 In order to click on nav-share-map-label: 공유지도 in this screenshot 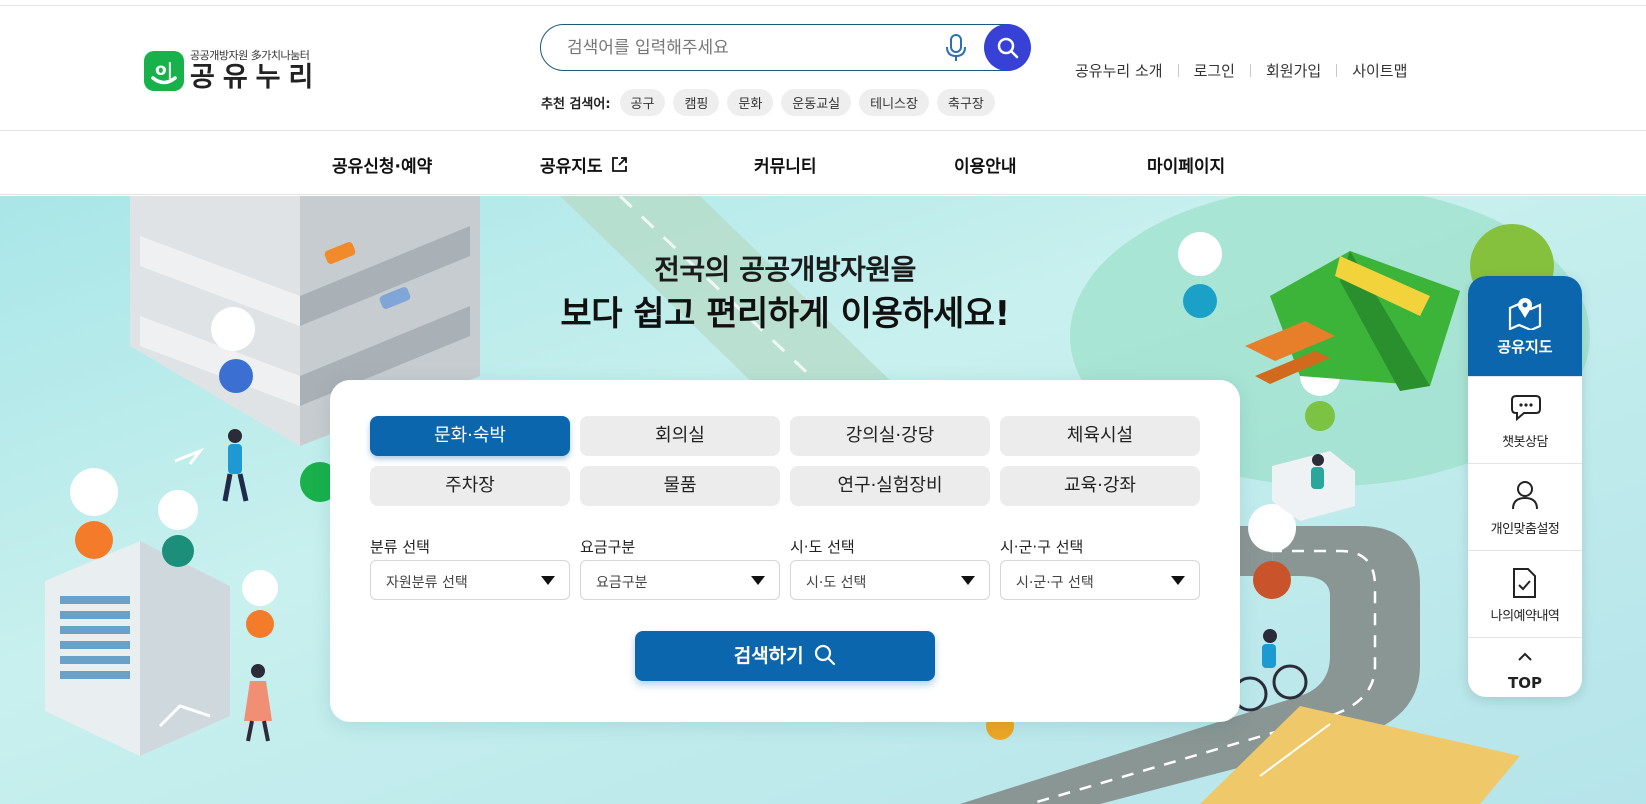, I will do `click(571, 167)`.